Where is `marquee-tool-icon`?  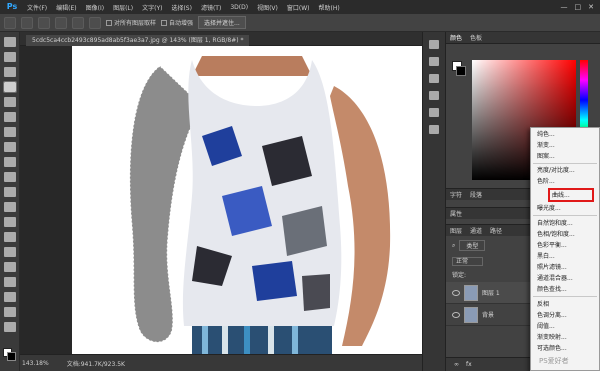
marquee-tool-icon is located at coordinates (9, 57).